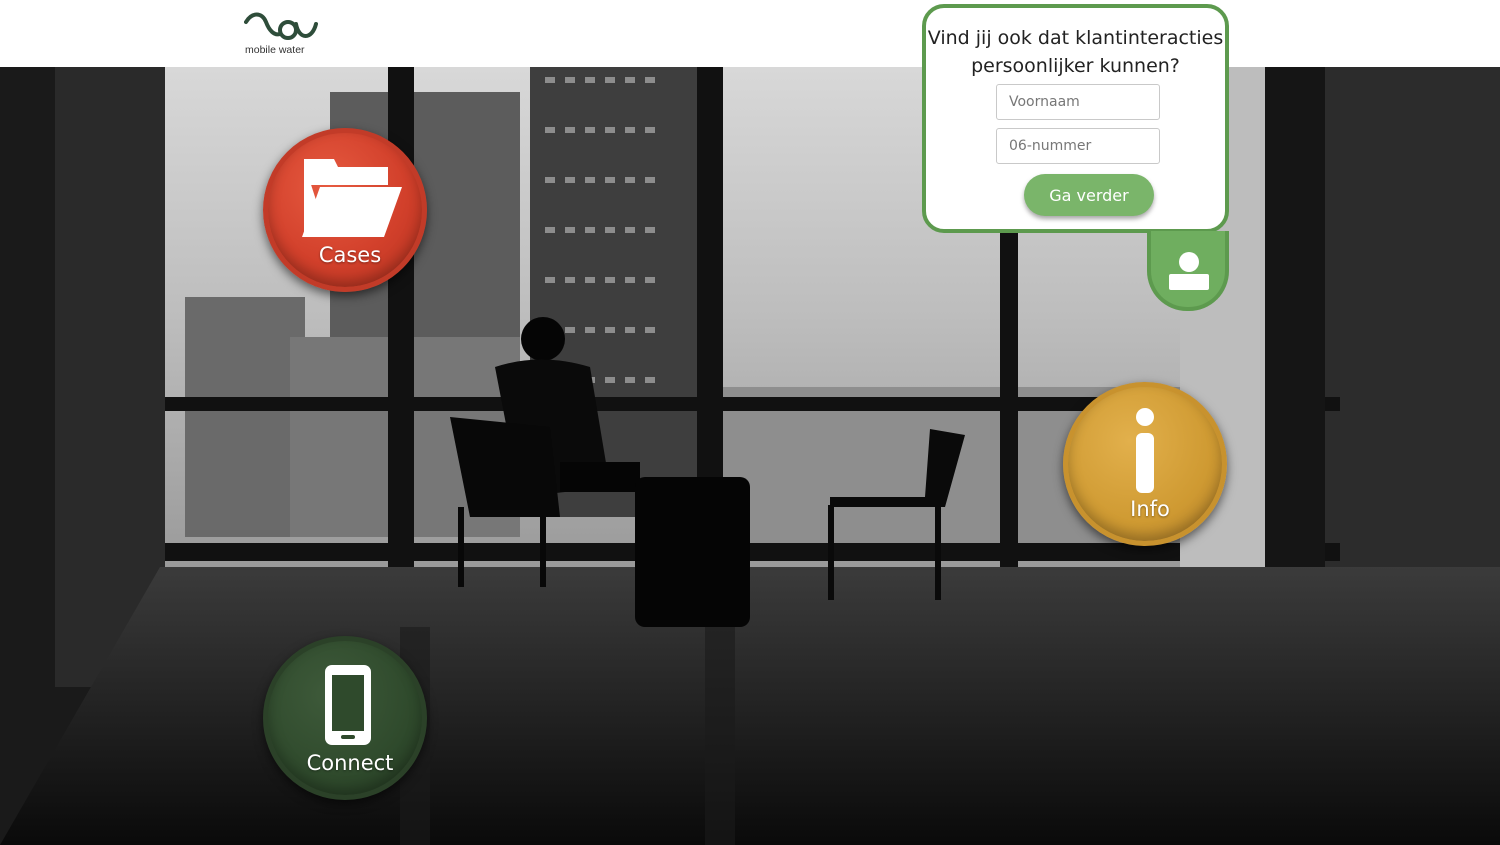 The height and width of the screenshot is (845, 1500). I want to click on info-icon, so click(1145, 450).